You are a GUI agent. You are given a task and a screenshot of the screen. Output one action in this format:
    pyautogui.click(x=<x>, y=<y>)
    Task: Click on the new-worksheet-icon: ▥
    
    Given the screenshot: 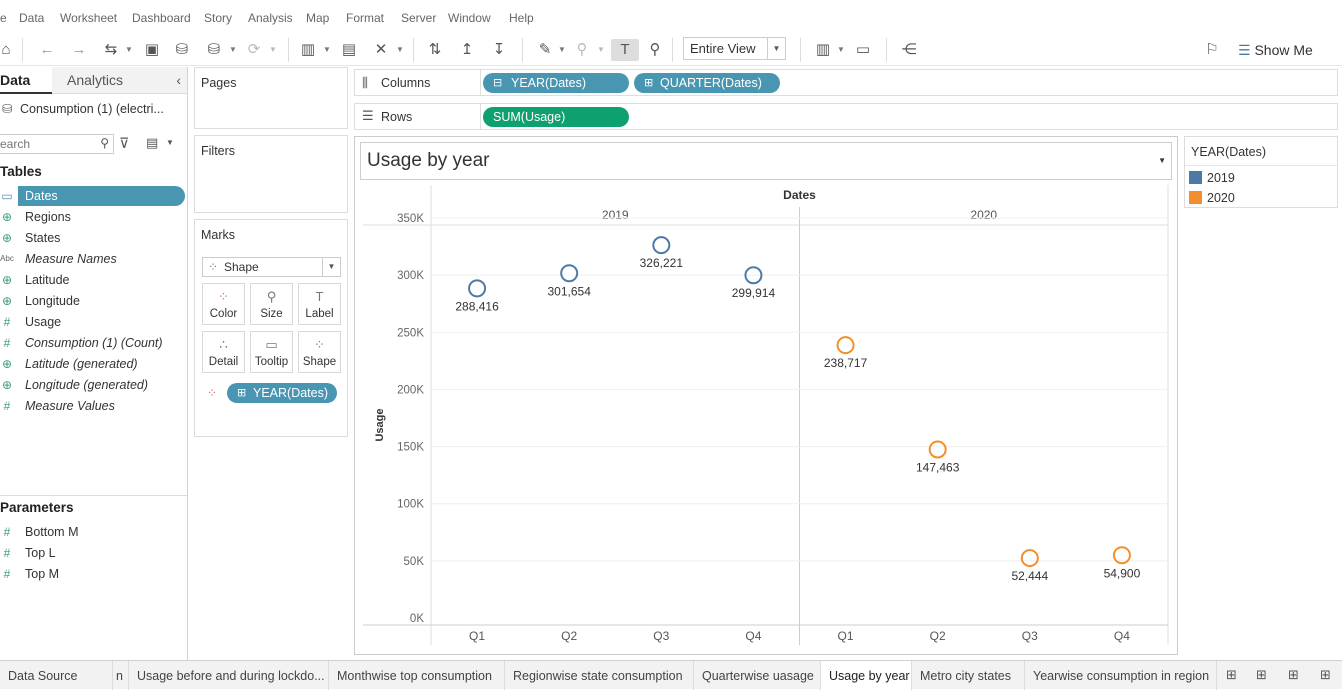 What is the action you would take?
    pyautogui.click(x=308, y=50)
    